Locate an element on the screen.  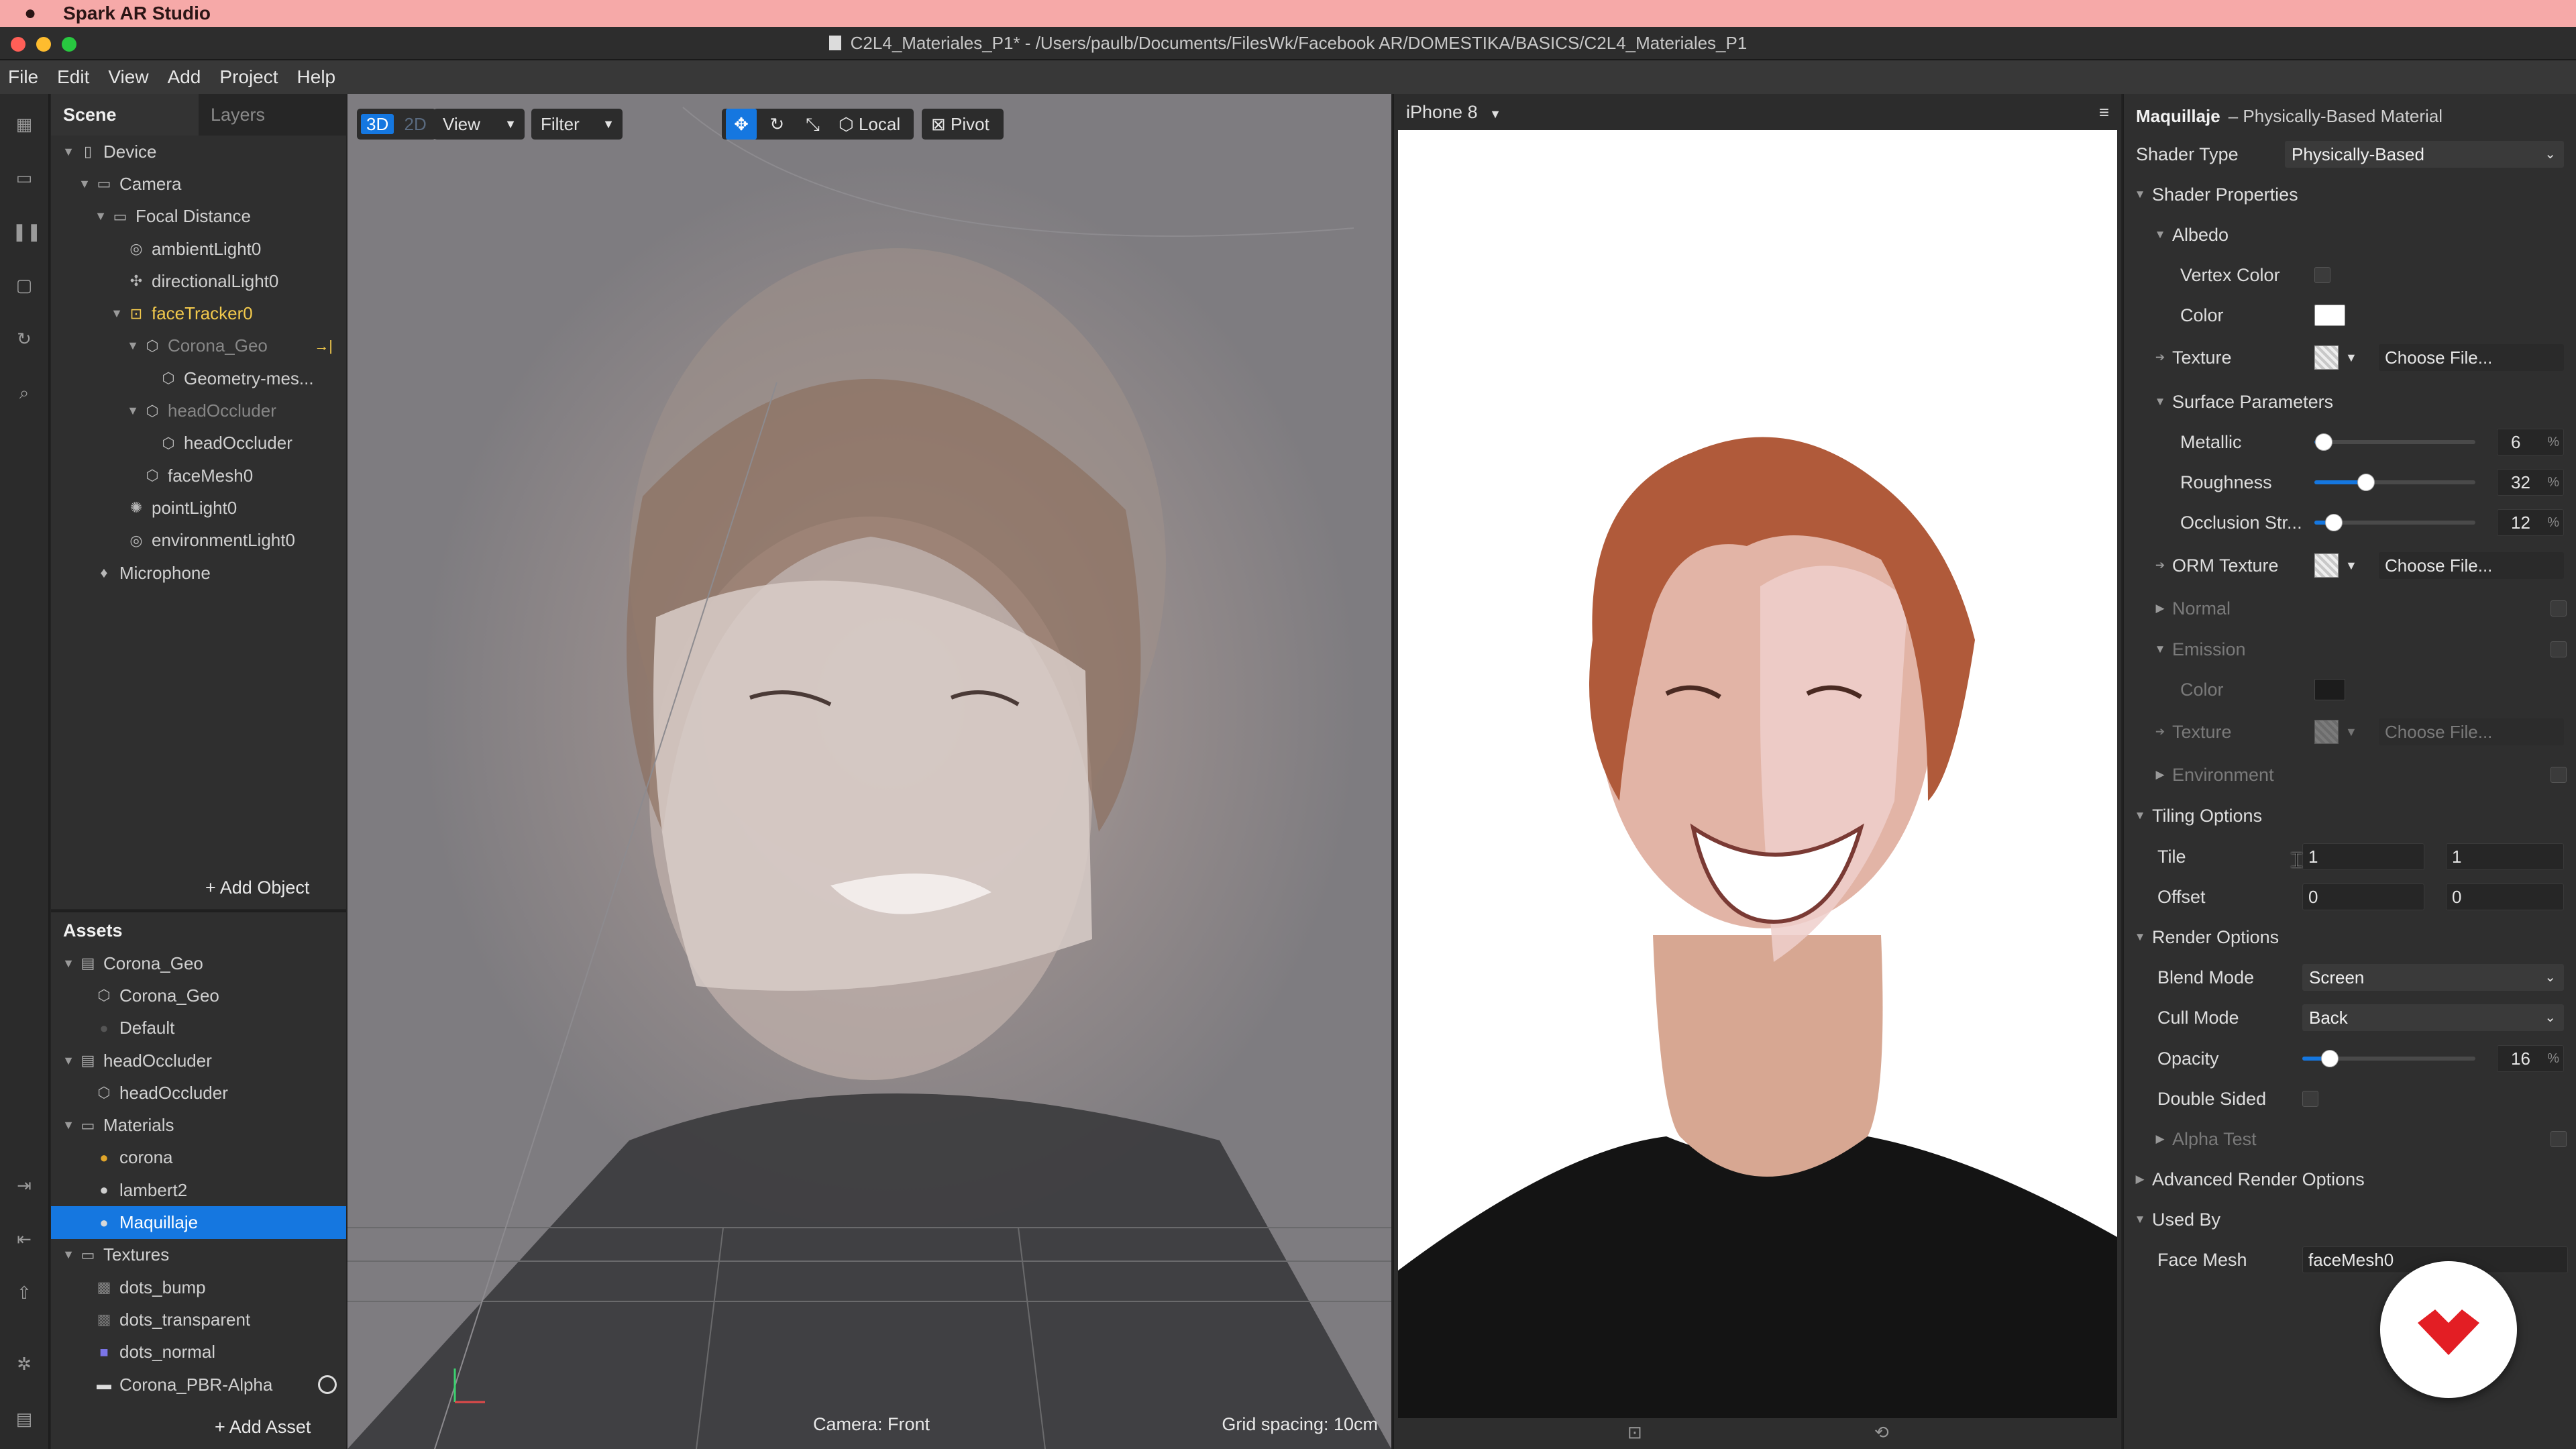
apple-icon: ● is located at coordinates (30, 13).